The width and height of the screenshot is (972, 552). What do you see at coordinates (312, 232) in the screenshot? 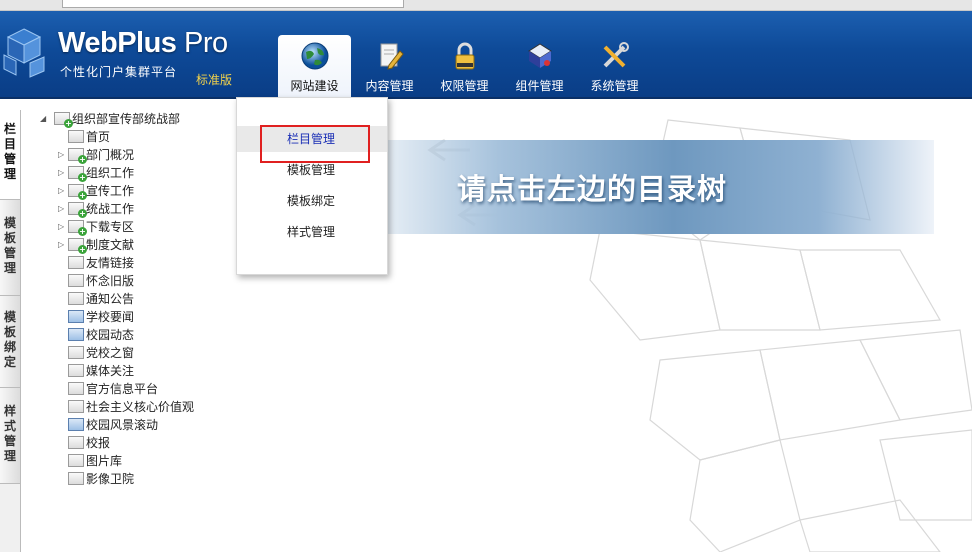
I see `menu-item-style-manage: 样式管理` at bounding box center [312, 232].